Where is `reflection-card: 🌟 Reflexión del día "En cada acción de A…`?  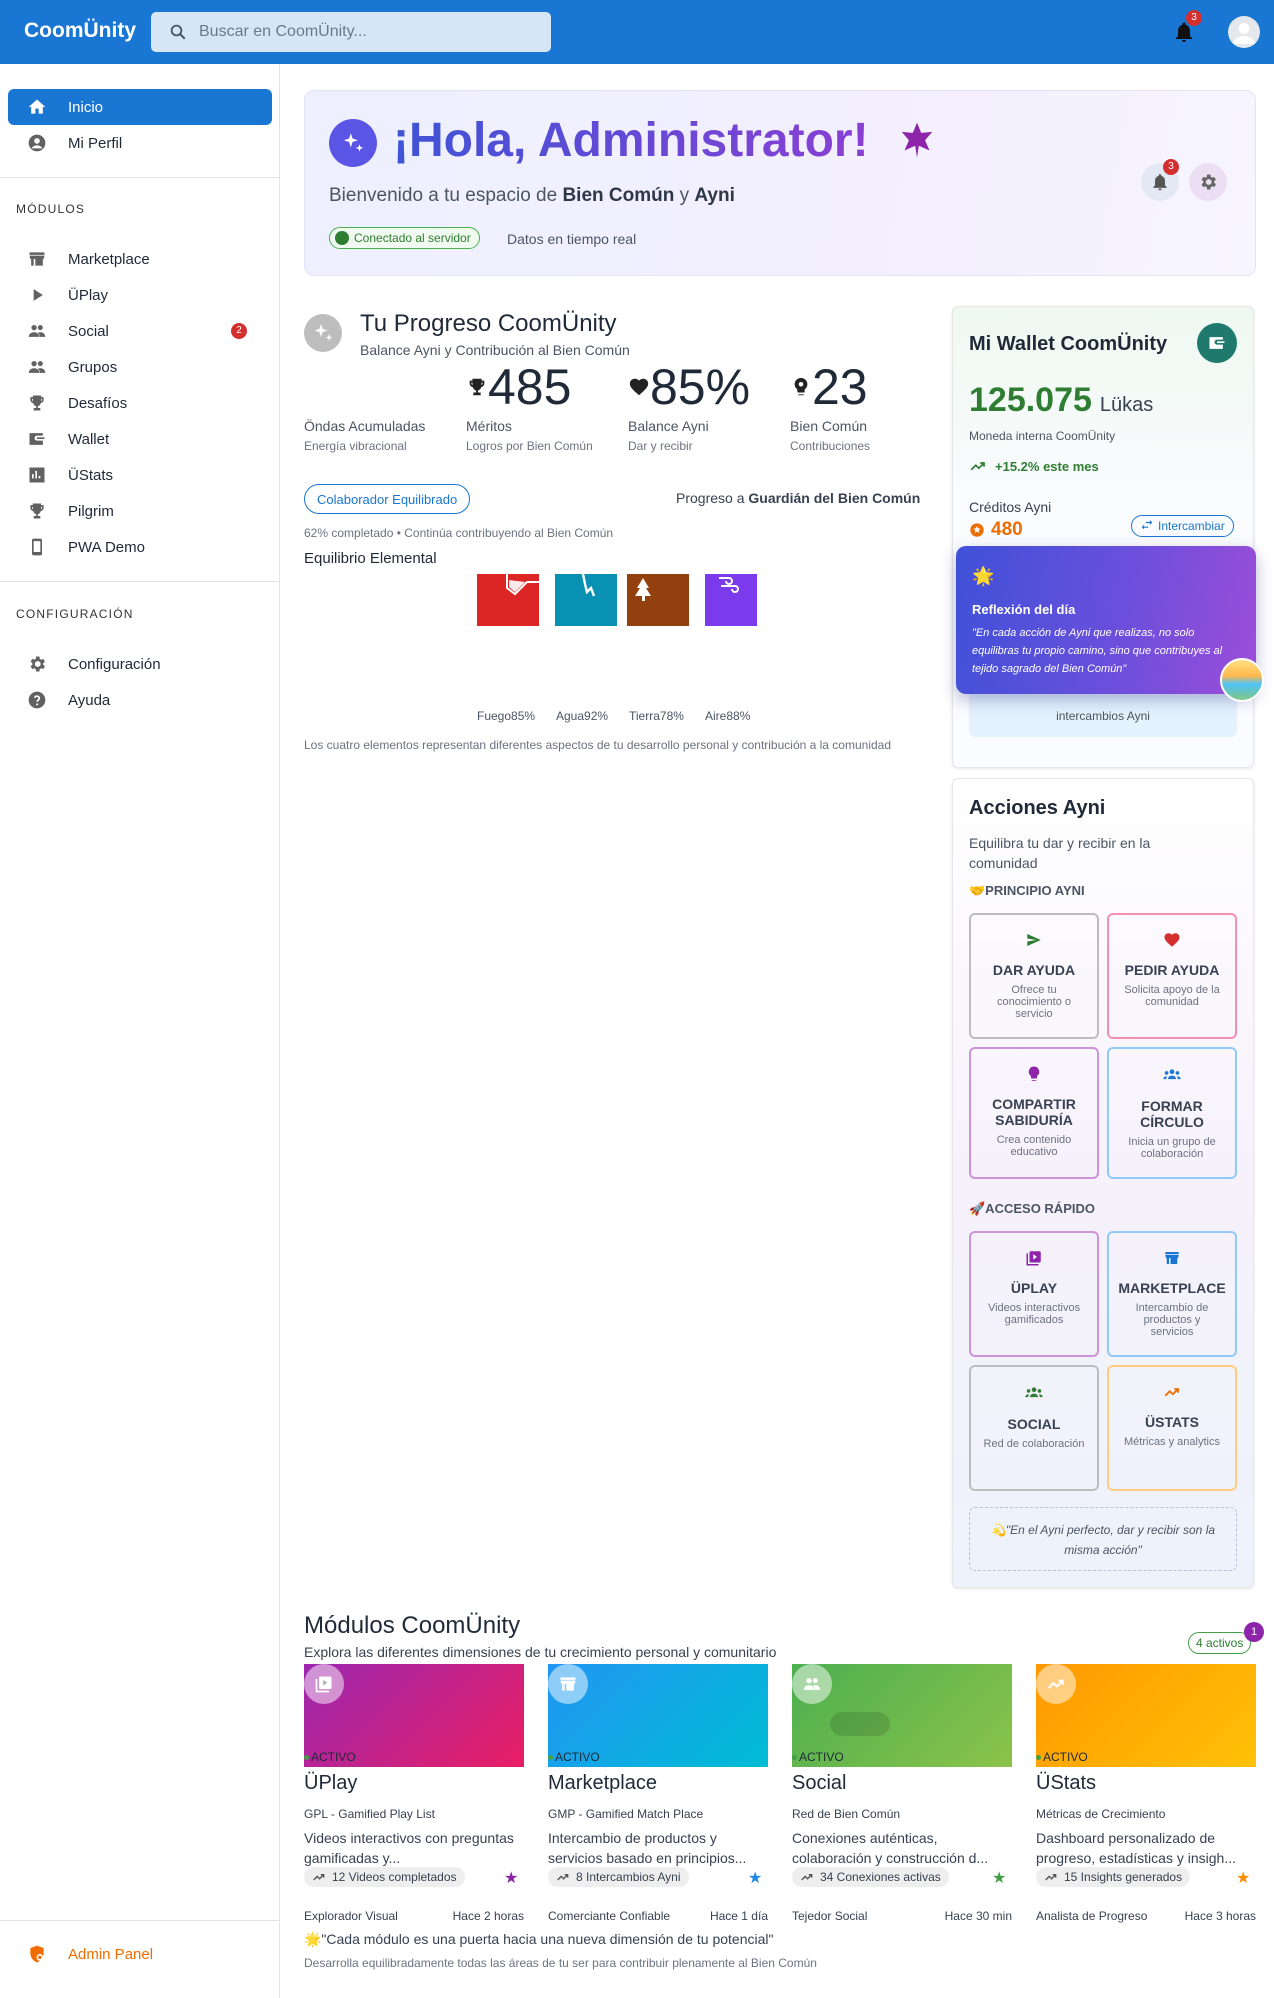
reflection-card: 🌟 Reflexión del día "En cada acción de A… is located at coordinates (1110, 624).